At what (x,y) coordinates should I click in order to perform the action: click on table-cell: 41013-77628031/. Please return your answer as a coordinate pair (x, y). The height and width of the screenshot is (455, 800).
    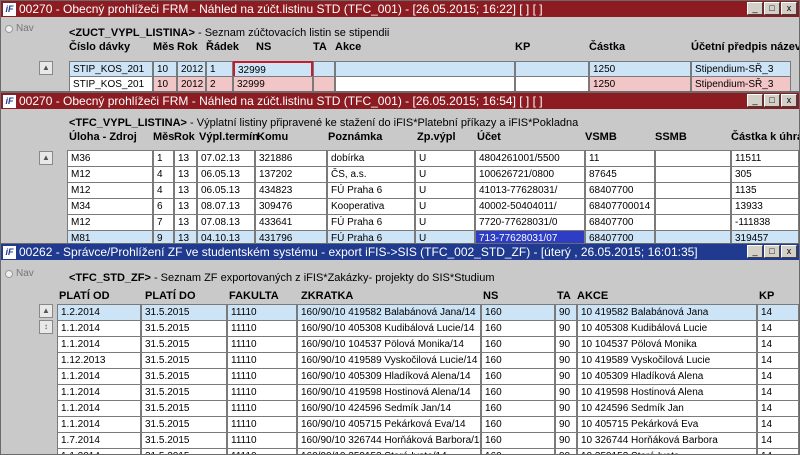
    Looking at the image, I should click on (530, 190).